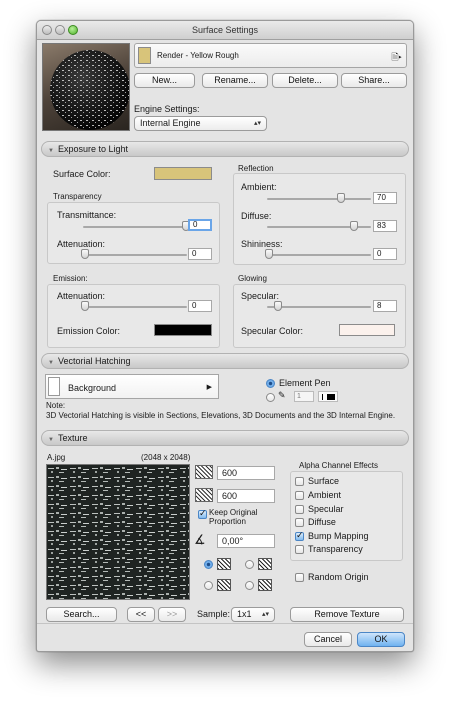  I want to click on ambient-value: 70, so click(385, 198).